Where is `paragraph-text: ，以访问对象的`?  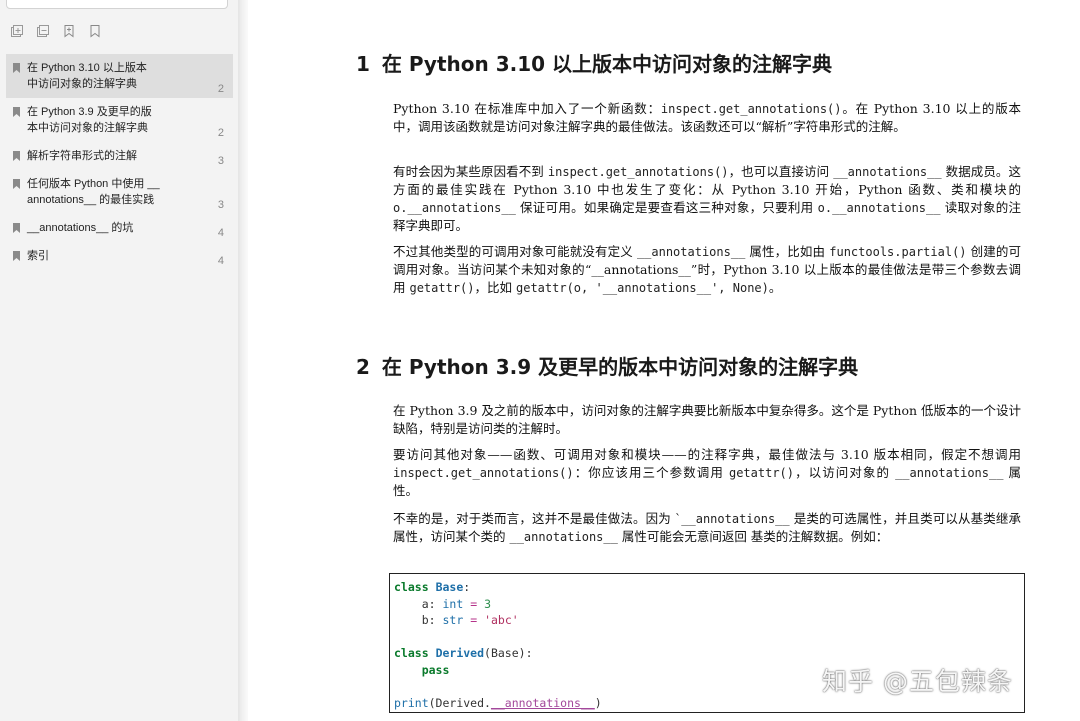 paragraph-text: ，以访问对象的 is located at coordinates (845, 472).